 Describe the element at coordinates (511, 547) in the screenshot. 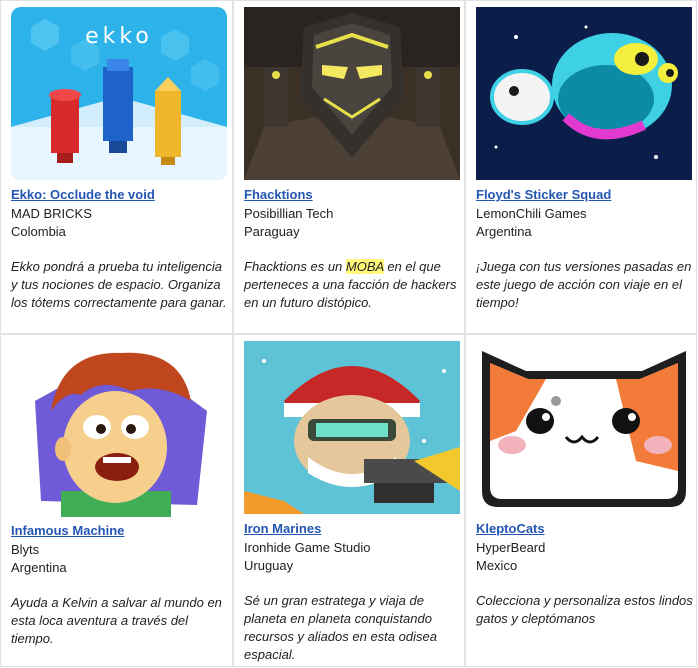

I see `developer-name: HyperBeard` at that location.